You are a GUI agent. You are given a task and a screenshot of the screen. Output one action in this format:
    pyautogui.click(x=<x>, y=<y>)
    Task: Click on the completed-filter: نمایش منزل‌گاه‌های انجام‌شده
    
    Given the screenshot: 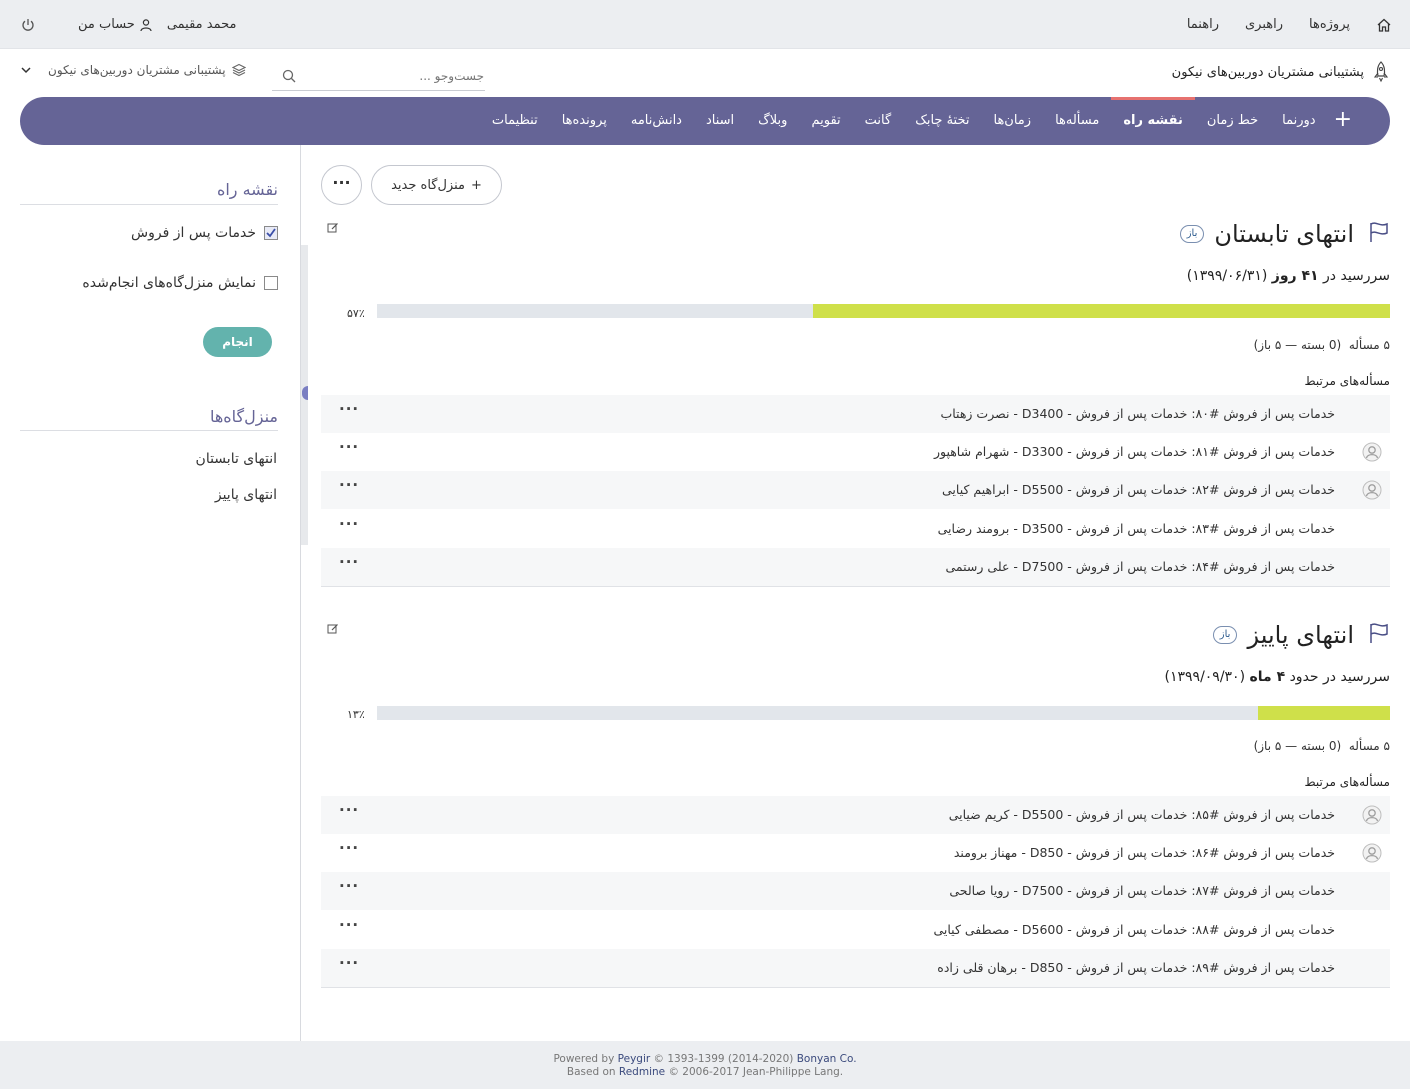 What is the action you would take?
    pyautogui.click(x=180, y=283)
    